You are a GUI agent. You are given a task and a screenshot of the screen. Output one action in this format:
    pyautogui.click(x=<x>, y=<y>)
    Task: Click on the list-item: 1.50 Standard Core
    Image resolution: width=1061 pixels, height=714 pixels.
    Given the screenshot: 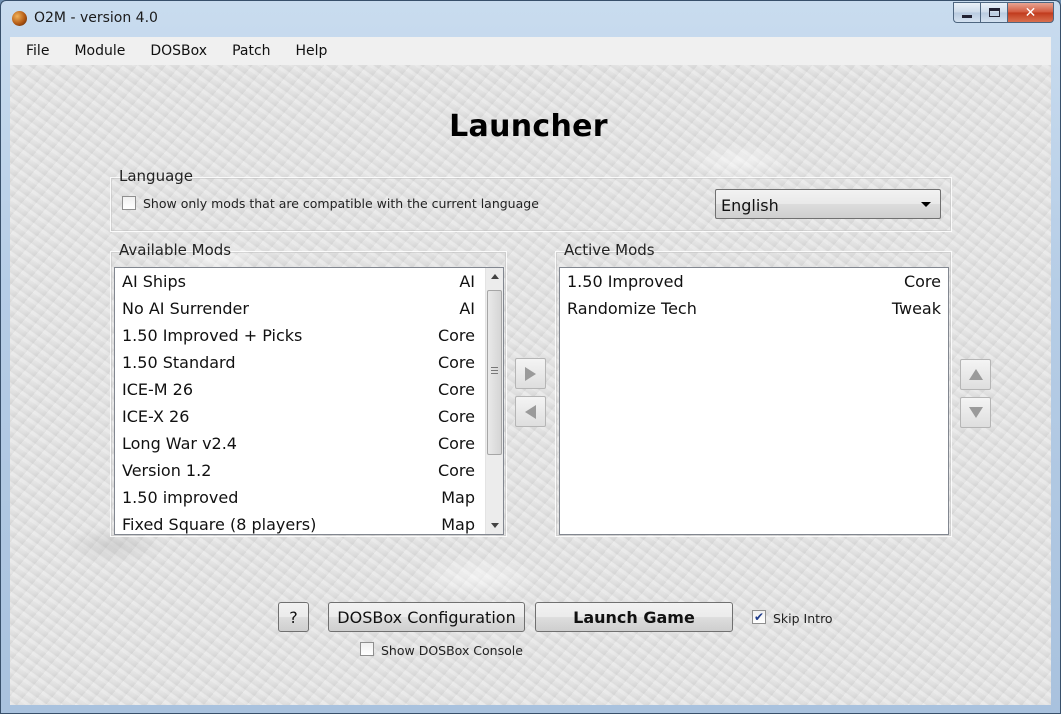 What is the action you would take?
    pyautogui.click(x=309, y=362)
    